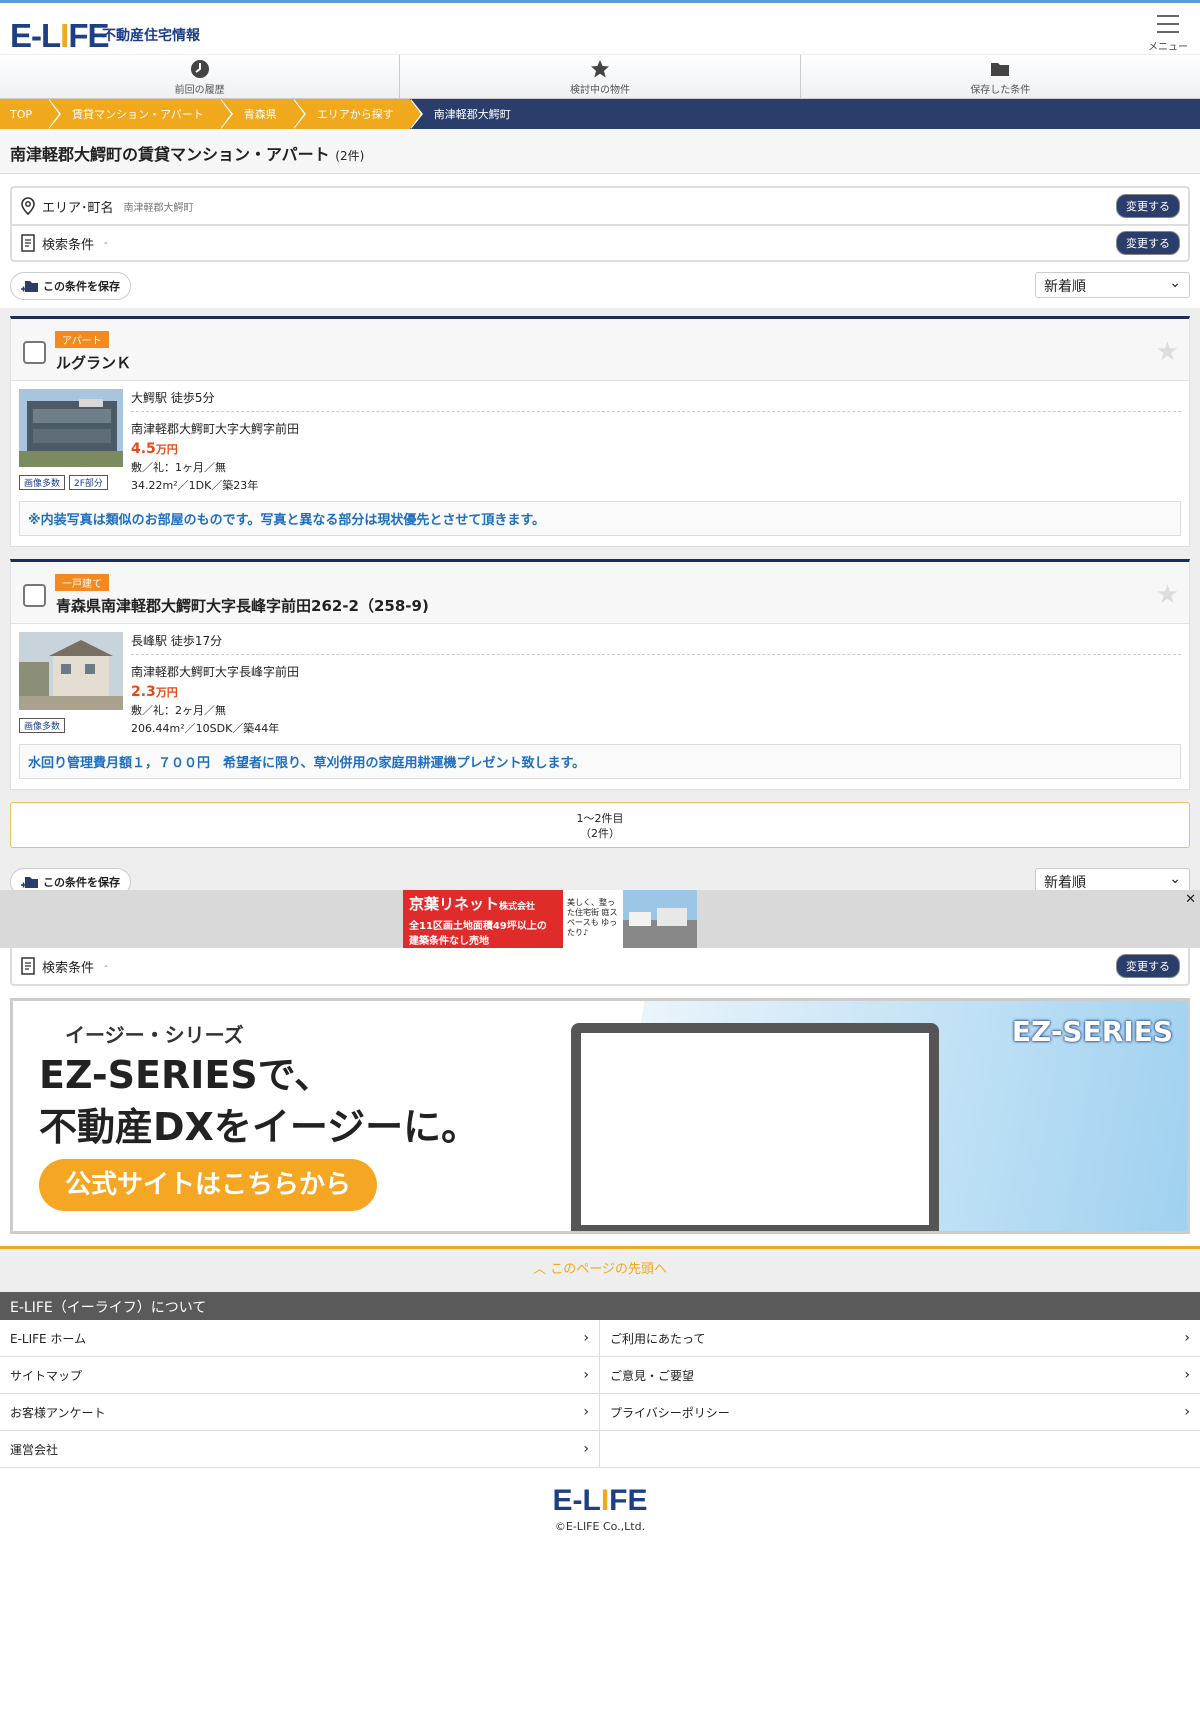 Image resolution: width=1200 pixels, height=1710 pixels. What do you see at coordinates (656, 643) in the screenshot?
I see `listing-access: 長峰駅 徒歩17分` at bounding box center [656, 643].